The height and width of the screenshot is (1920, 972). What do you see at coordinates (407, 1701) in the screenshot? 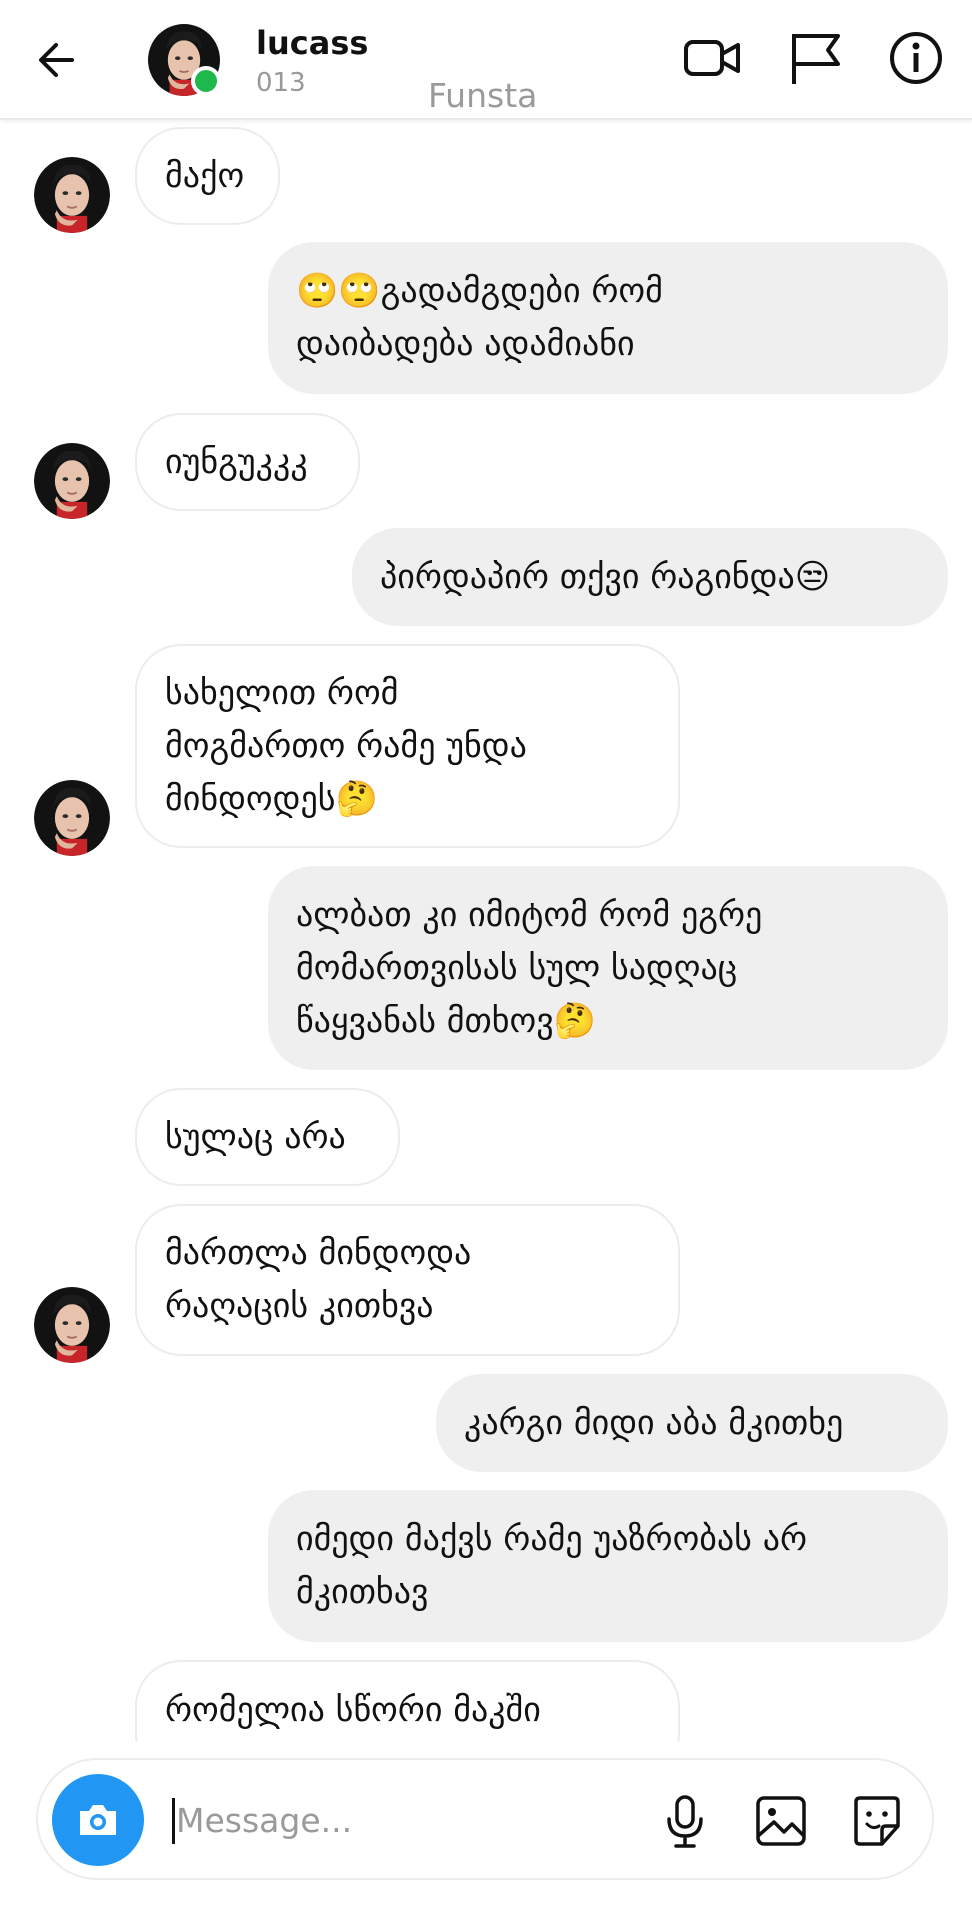
I see `incoming-message: რომელია სწორი მაკში` at bounding box center [407, 1701].